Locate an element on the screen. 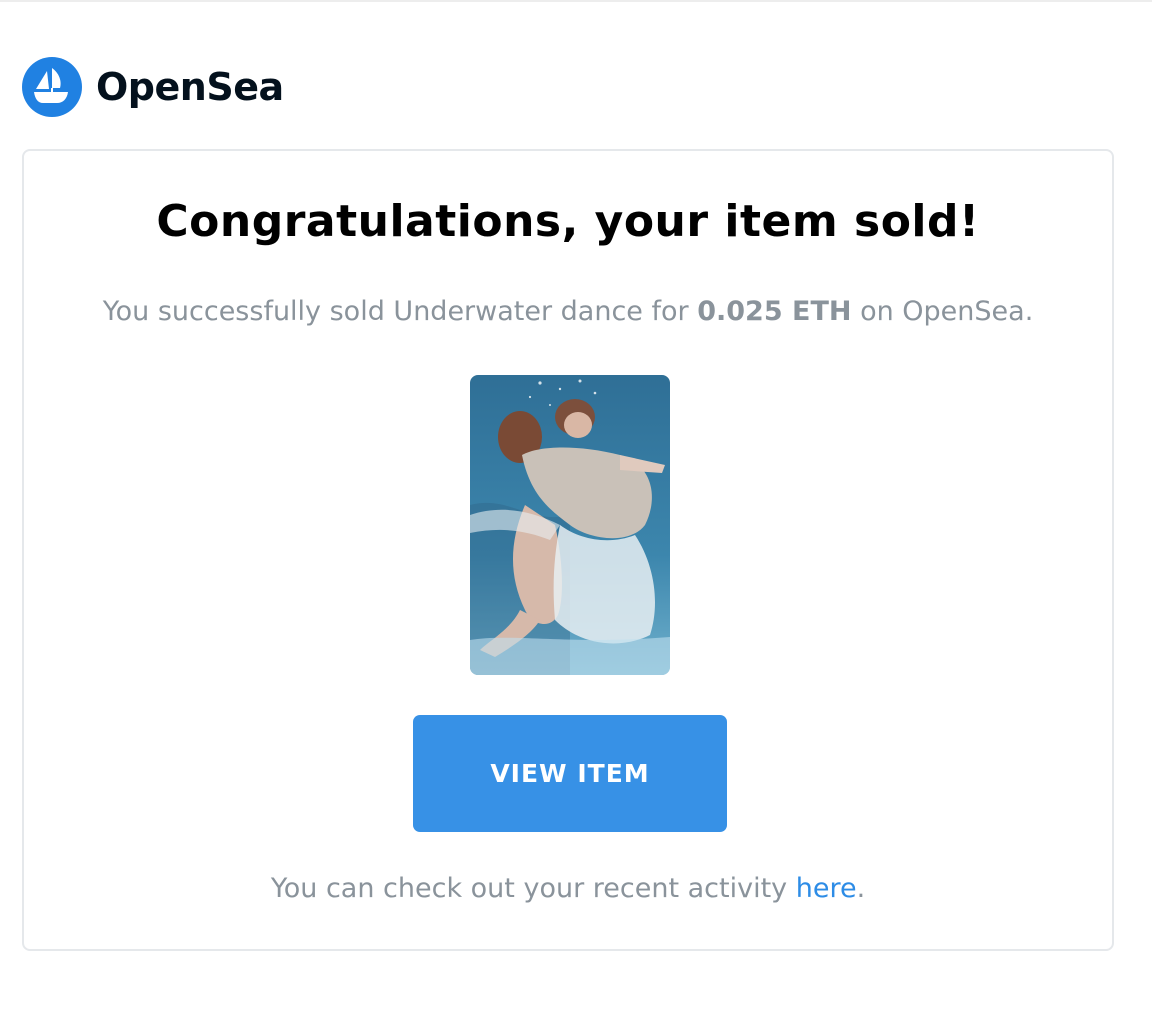 The image size is (1152, 1016). opensea-logo: OpenSea is located at coordinates (153, 87).